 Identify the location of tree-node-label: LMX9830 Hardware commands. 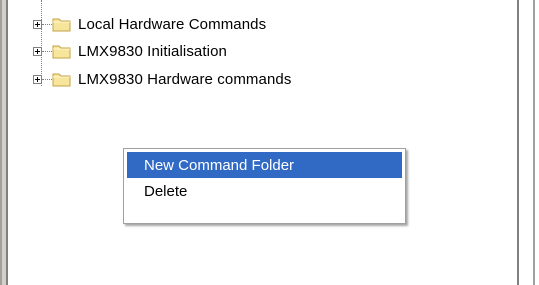
(184, 79).